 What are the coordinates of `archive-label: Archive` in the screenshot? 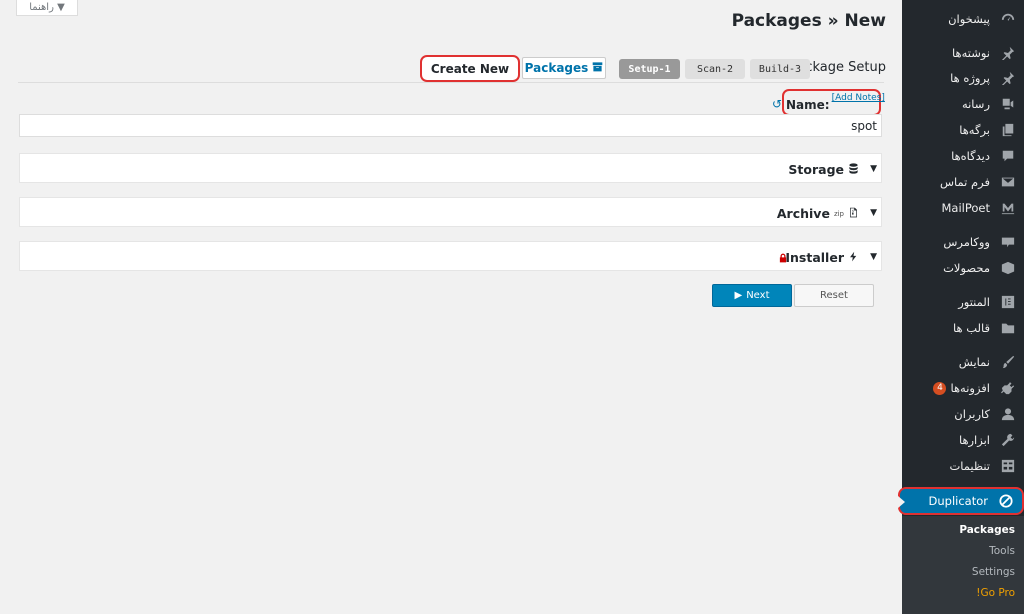 It's located at (803, 213).